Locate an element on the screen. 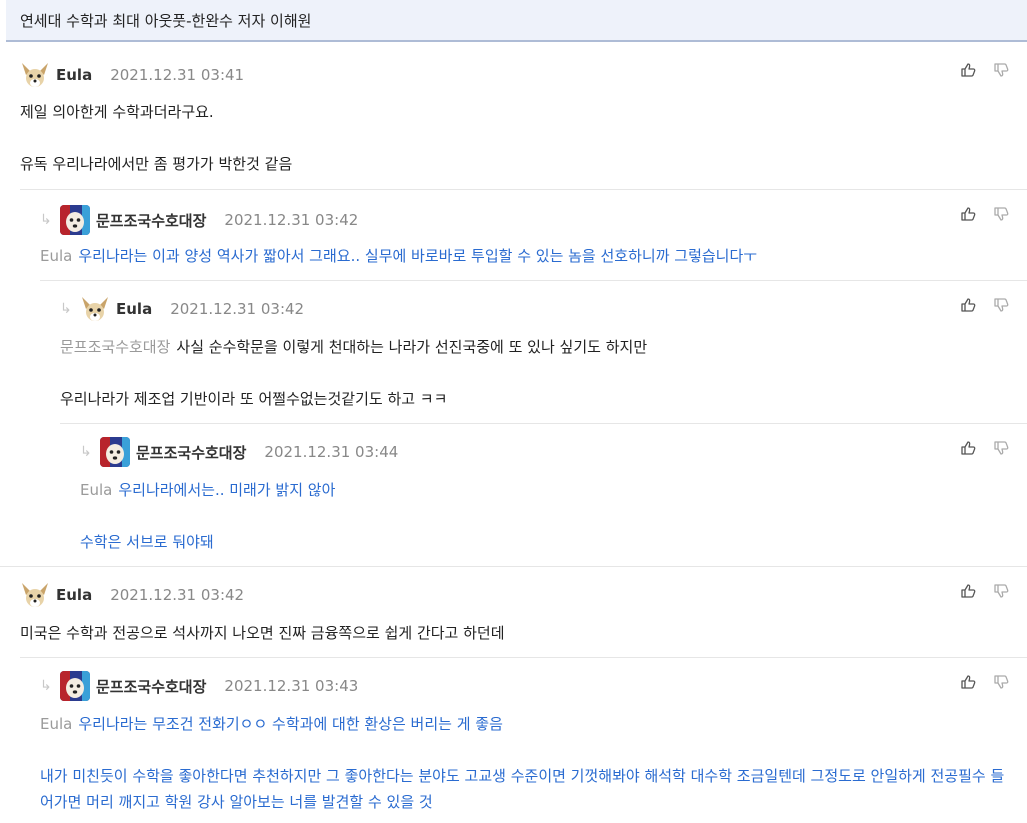 This screenshot has height=823, width=1027. comment-header: Eula 2021.12.31 03:41 is located at coordinates (132, 75).